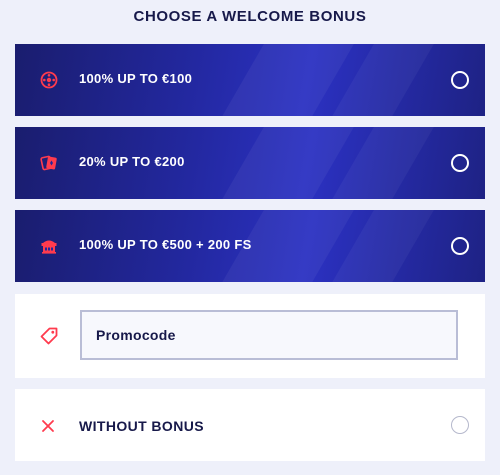 The image size is (500, 475). Describe the element at coordinates (141, 426) in the screenshot. I see `without-bonus-label: WITHOUT BONUS` at that location.